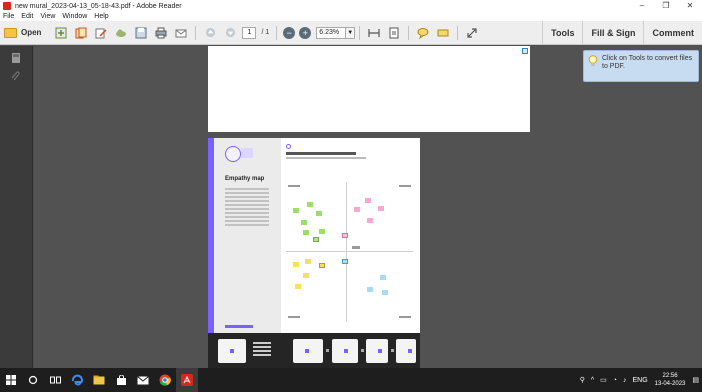 This screenshot has height=392, width=702. What do you see at coordinates (592, 380) in the screenshot?
I see `chevron-up-icon: ^` at bounding box center [592, 380].